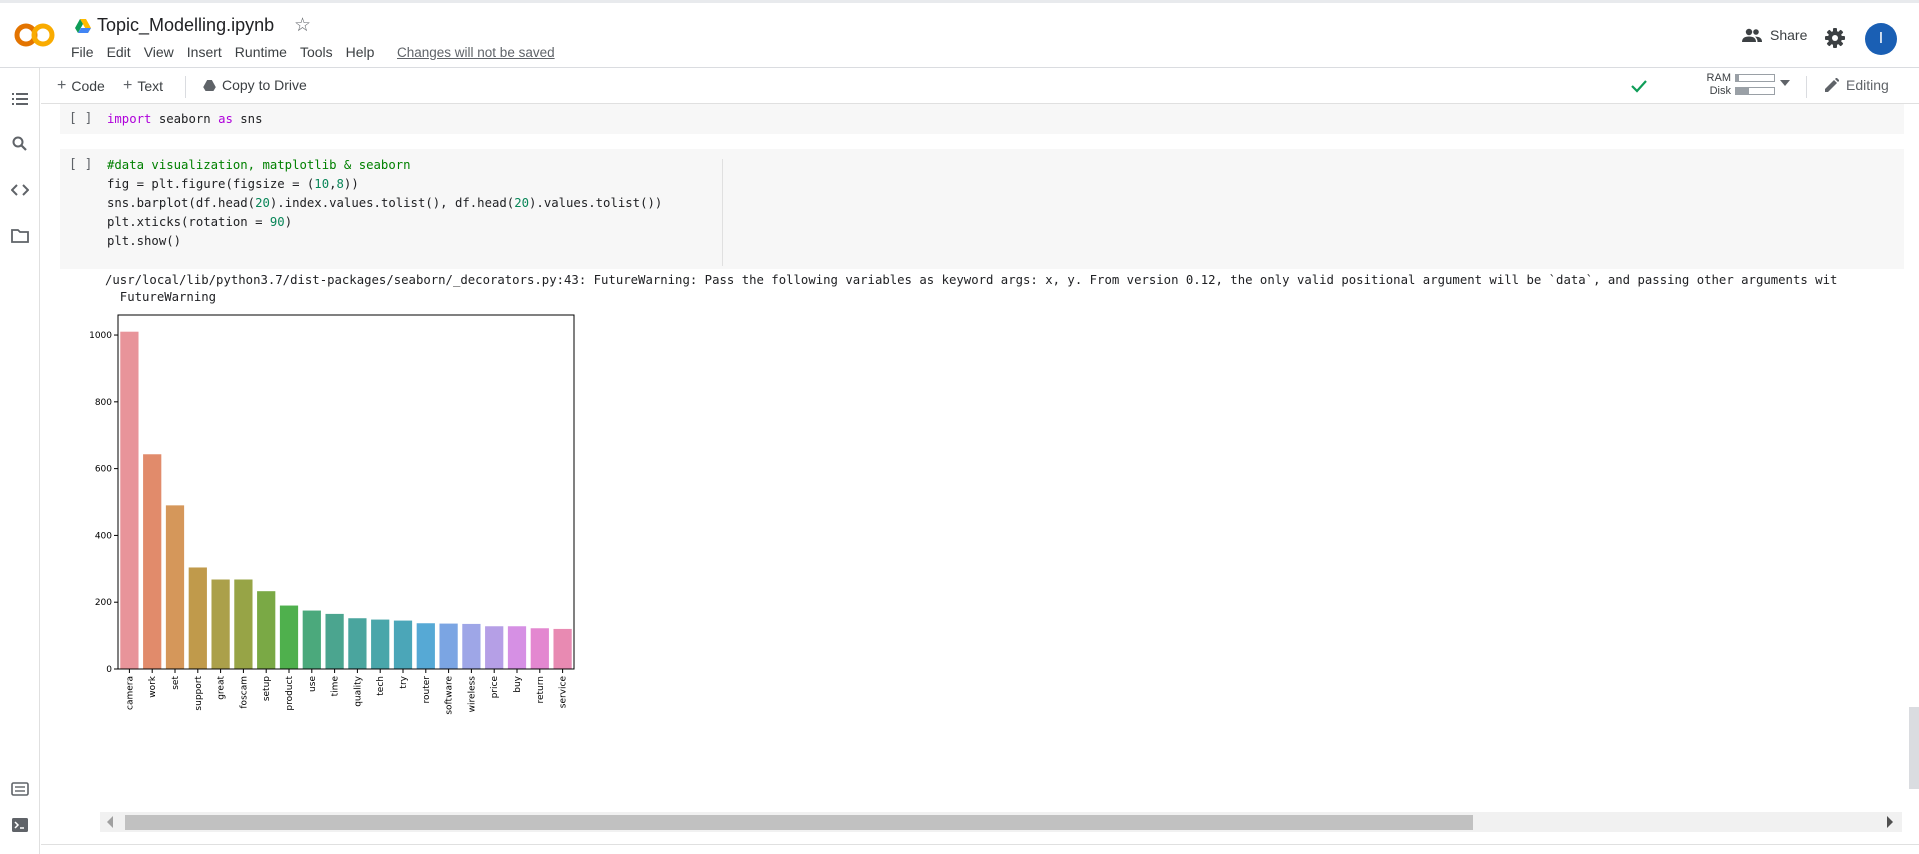 The image size is (1919, 854). I want to click on code-line: plt.xticks(rotation = 90), so click(384, 222).